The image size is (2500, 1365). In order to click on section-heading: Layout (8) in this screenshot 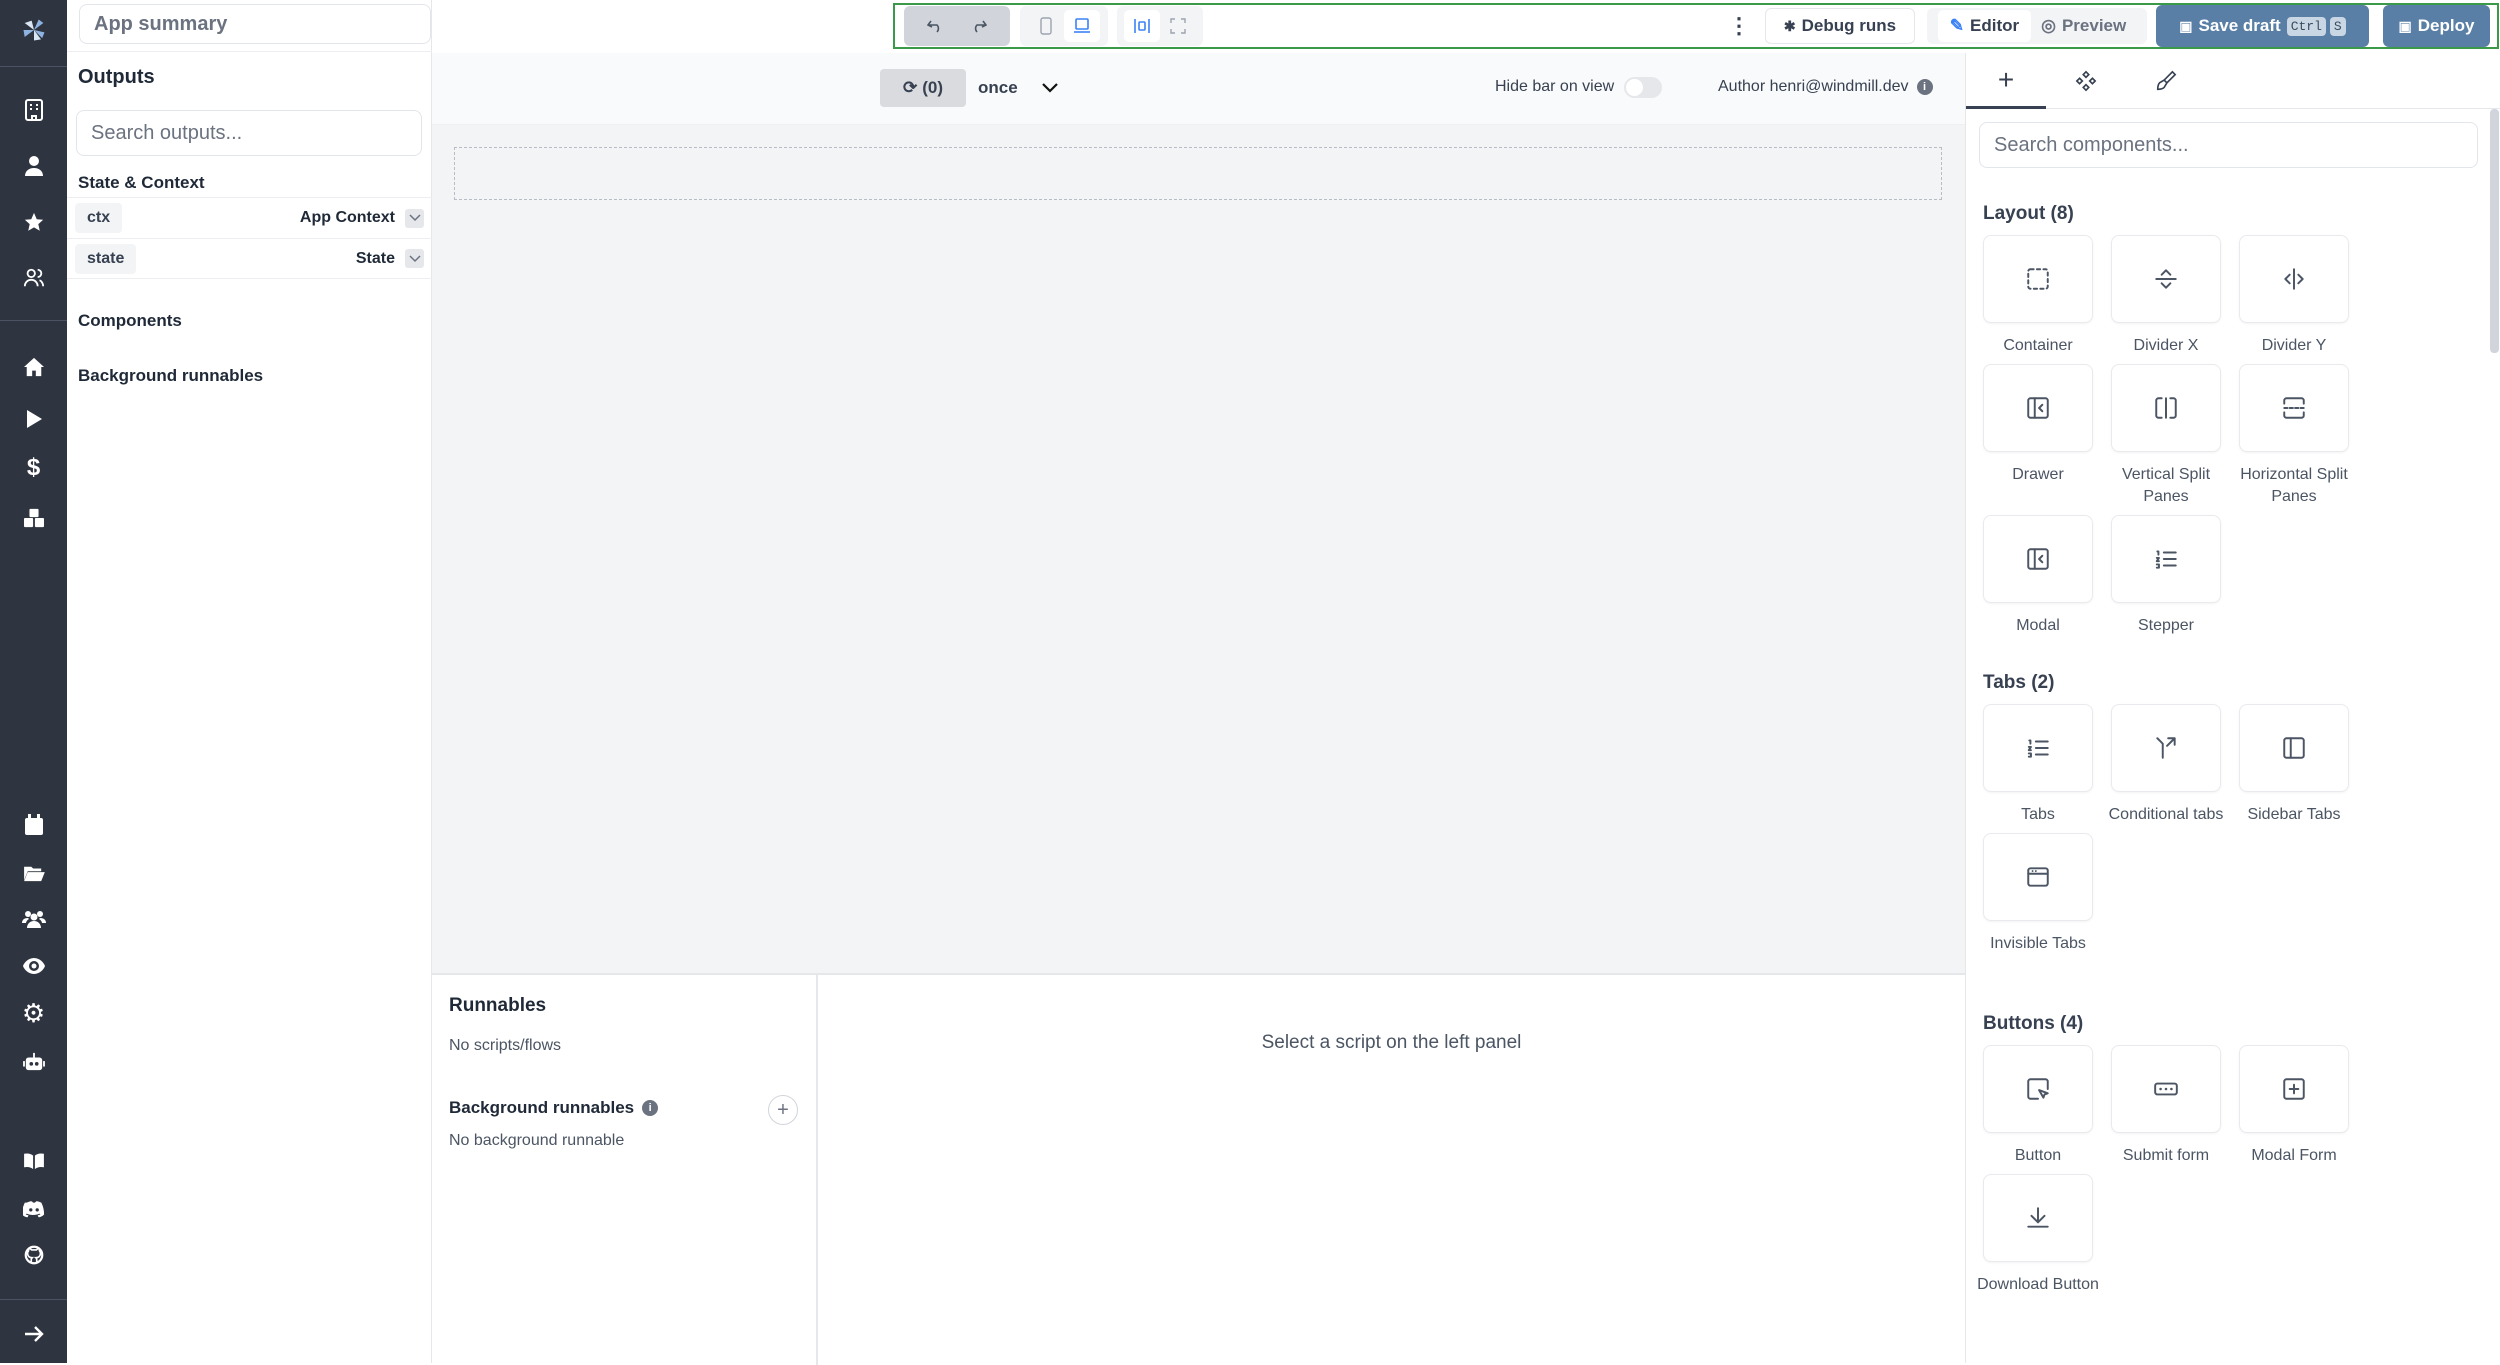, I will do `click(2028, 213)`.